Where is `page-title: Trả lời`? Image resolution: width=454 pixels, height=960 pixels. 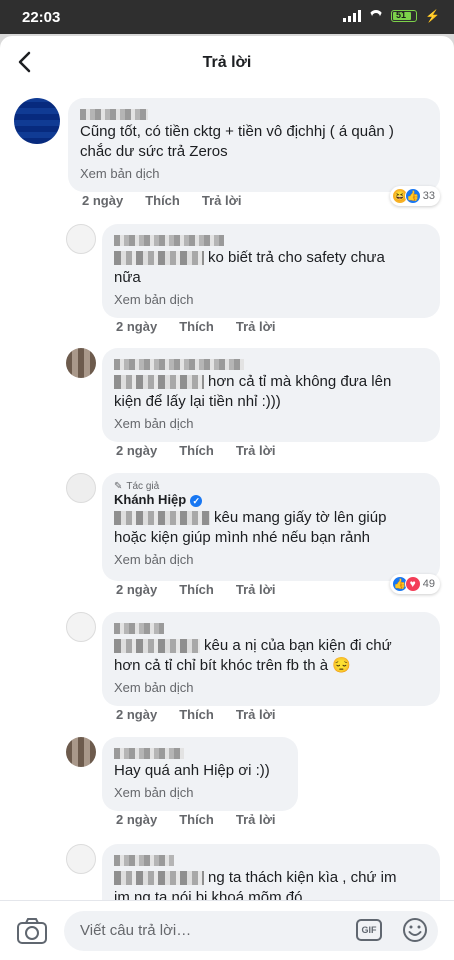
page-title: Trả lời is located at coordinates (227, 62).